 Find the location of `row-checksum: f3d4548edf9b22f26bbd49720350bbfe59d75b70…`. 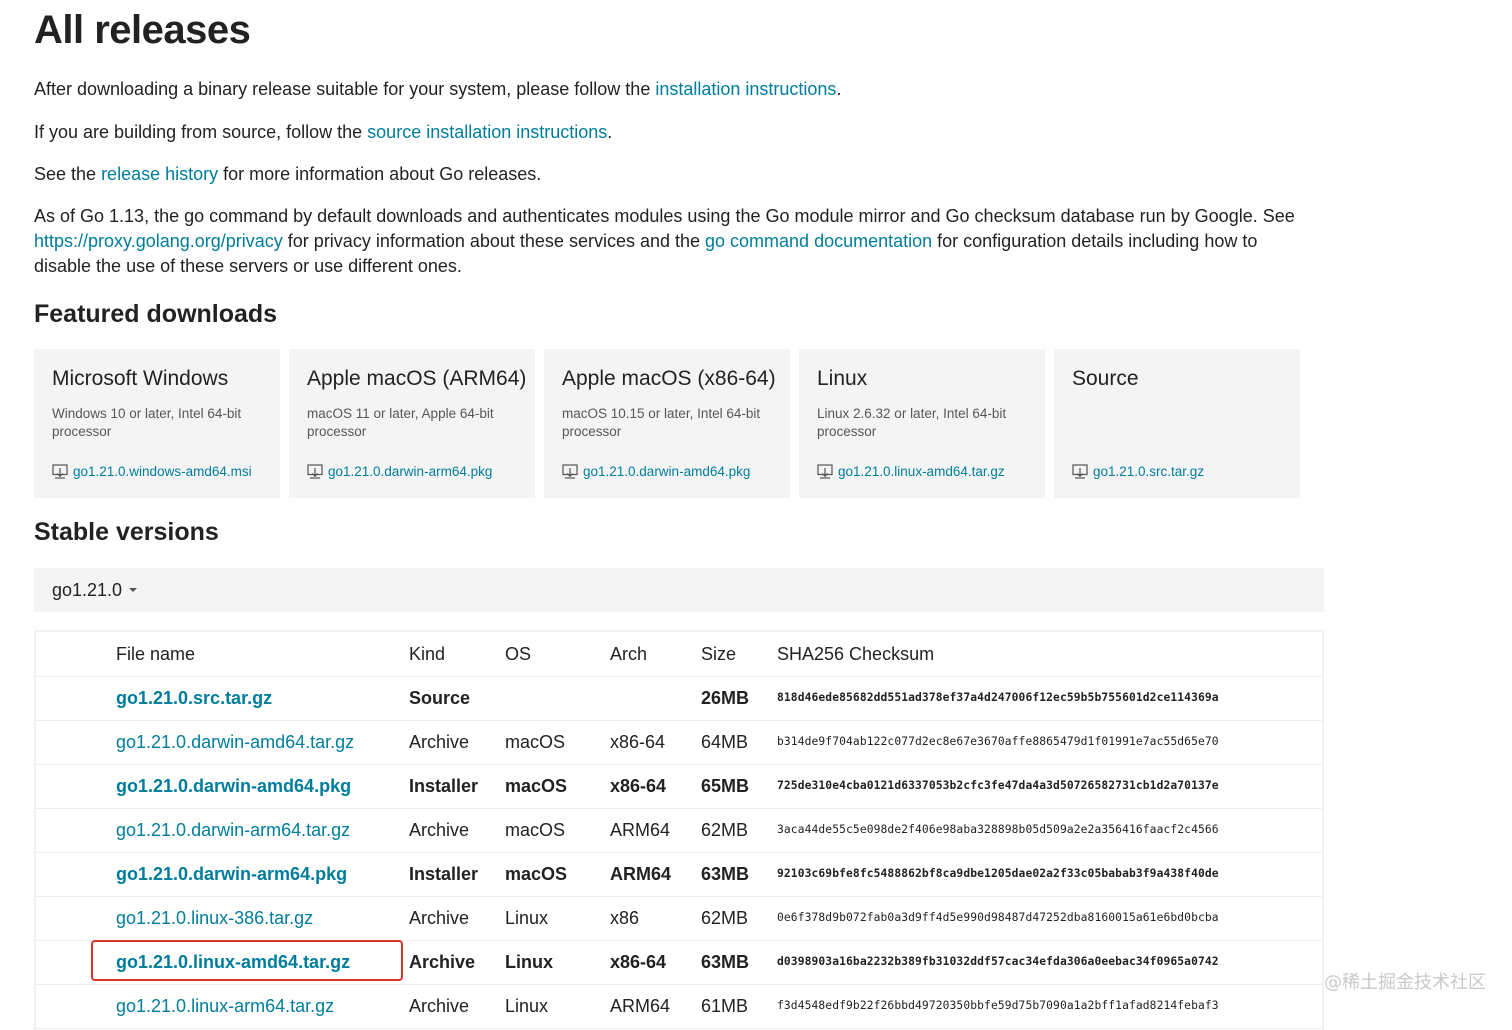

row-checksum: f3d4548edf9b22f26bbd49720350bbfe59d75b70… is located at coordinates (998, 1005).